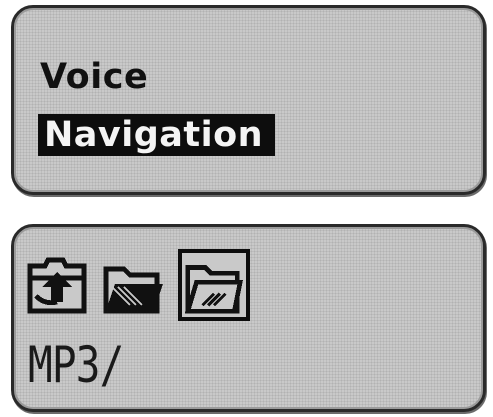 The height and width of the screenshot is (417, 493). What do you see at coordinates (214, 285) in the screenshot?
I see `folder-open-icon` at bounding box center [214, 285].